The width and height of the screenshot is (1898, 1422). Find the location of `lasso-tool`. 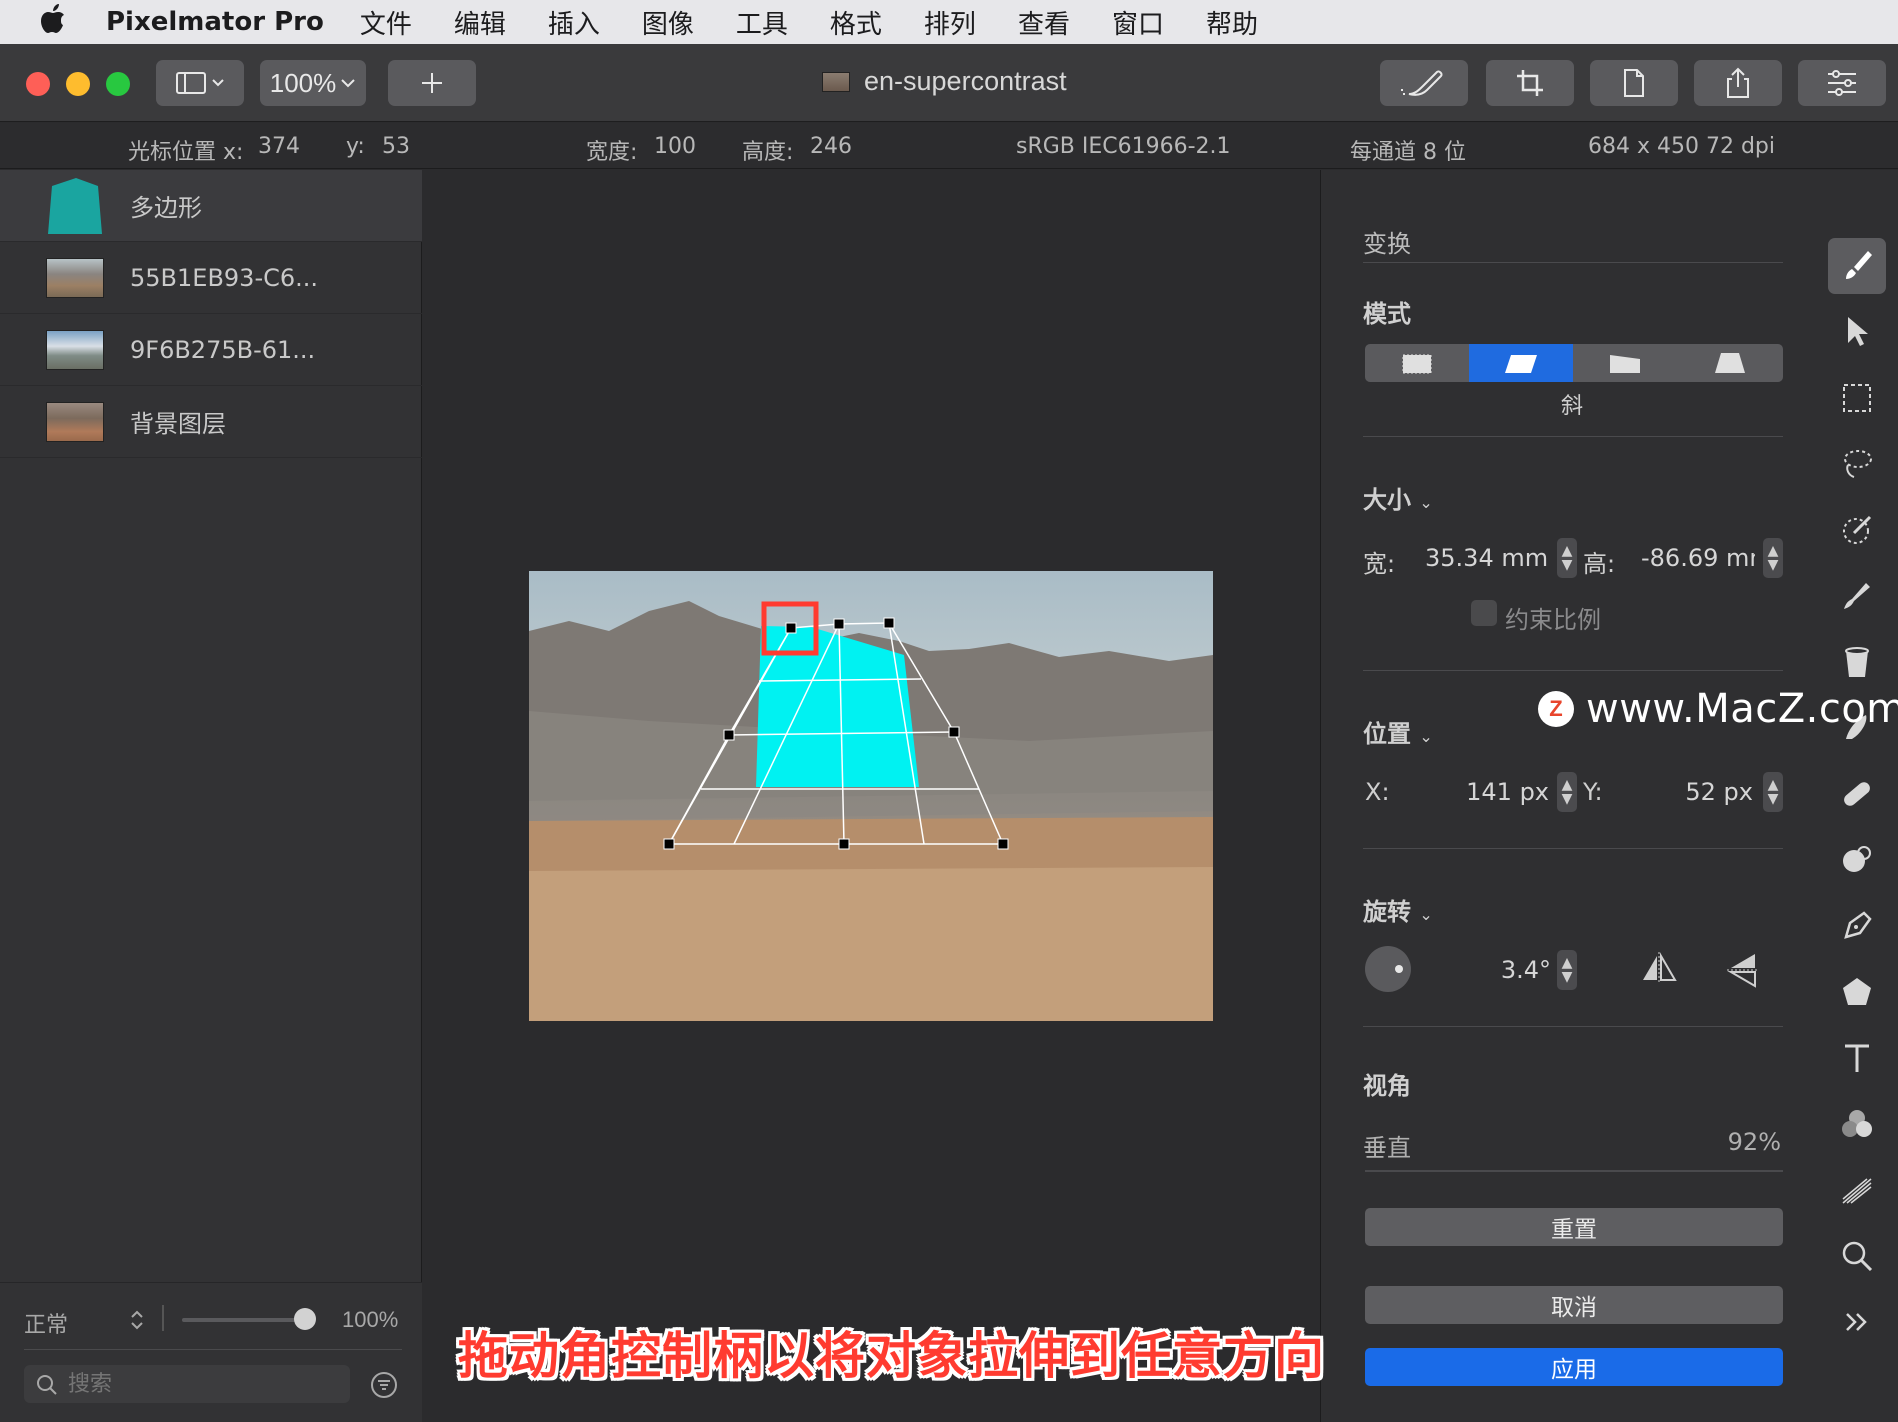

lasso-tool is located at coordinates (1857, 464).